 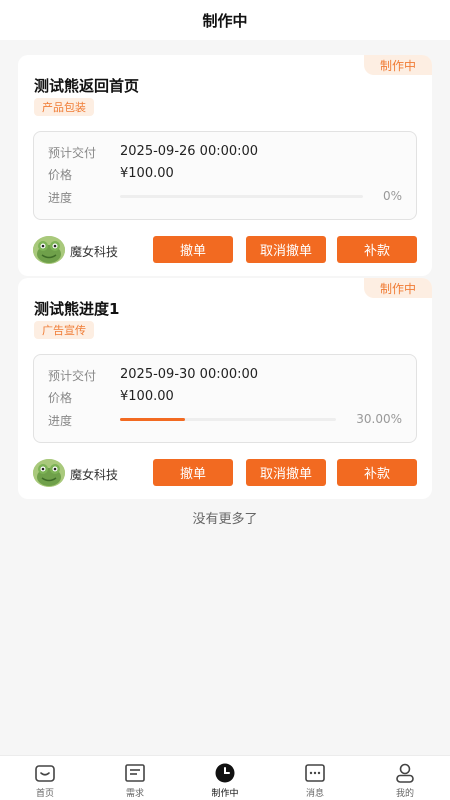 I want to click on progress-fill, so click(x=152, y=419).